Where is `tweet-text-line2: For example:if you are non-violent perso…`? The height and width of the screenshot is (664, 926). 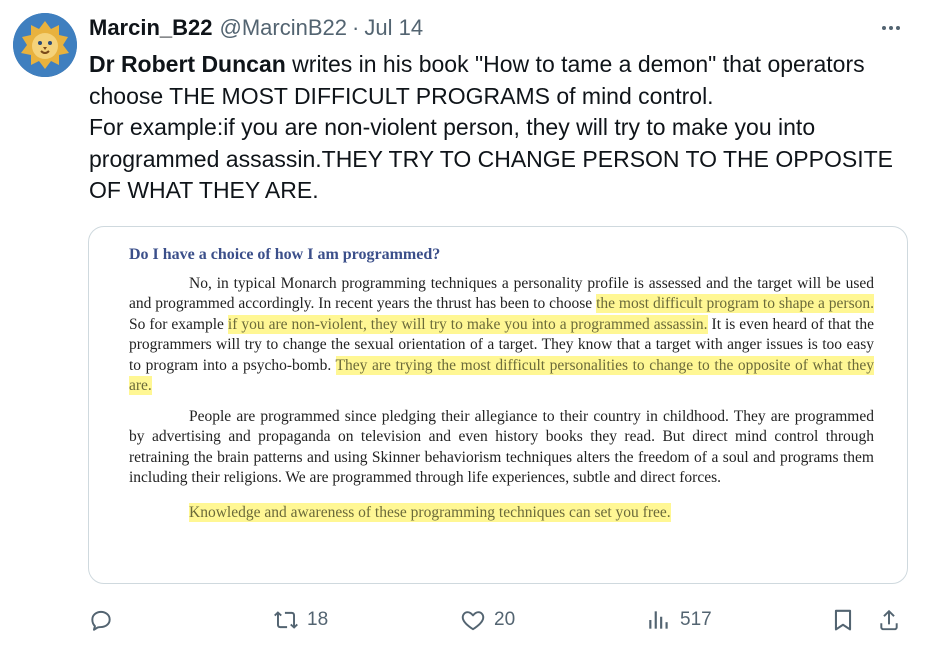
tweet-text-line2: For example:if you are non-violent perso… is located at coordinates (491, 158).